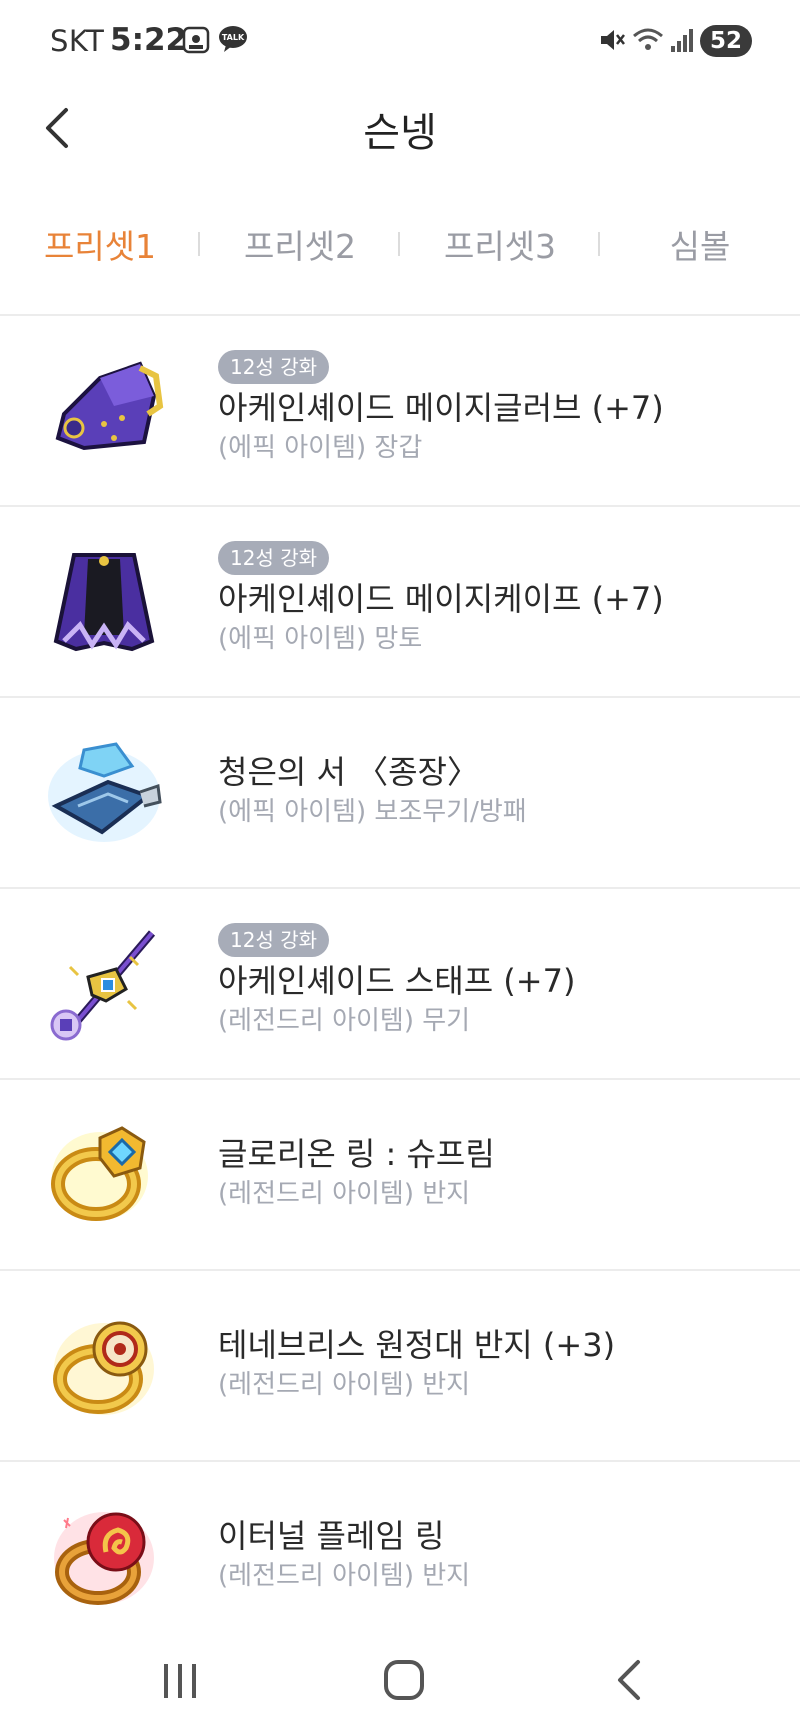 This screenshot has width=800, height=1733. I want to click on item-name: 청은의 서 〈종장〉, so click(348, 772).